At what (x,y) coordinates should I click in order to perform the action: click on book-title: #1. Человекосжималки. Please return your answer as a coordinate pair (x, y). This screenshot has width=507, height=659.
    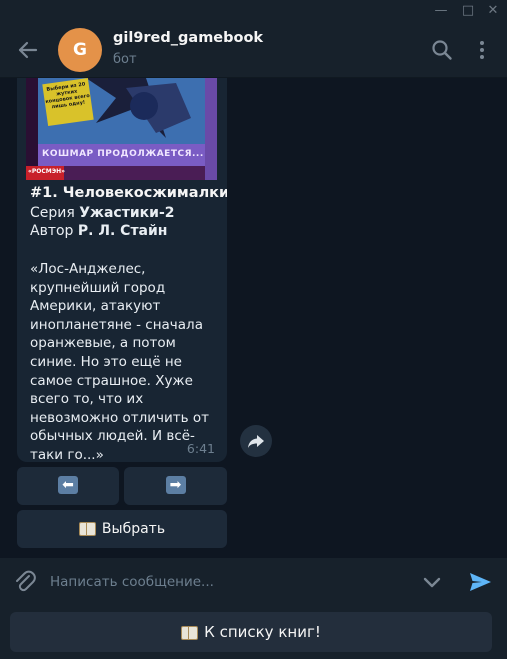
    Looking at the image, I should click on (128, 193).